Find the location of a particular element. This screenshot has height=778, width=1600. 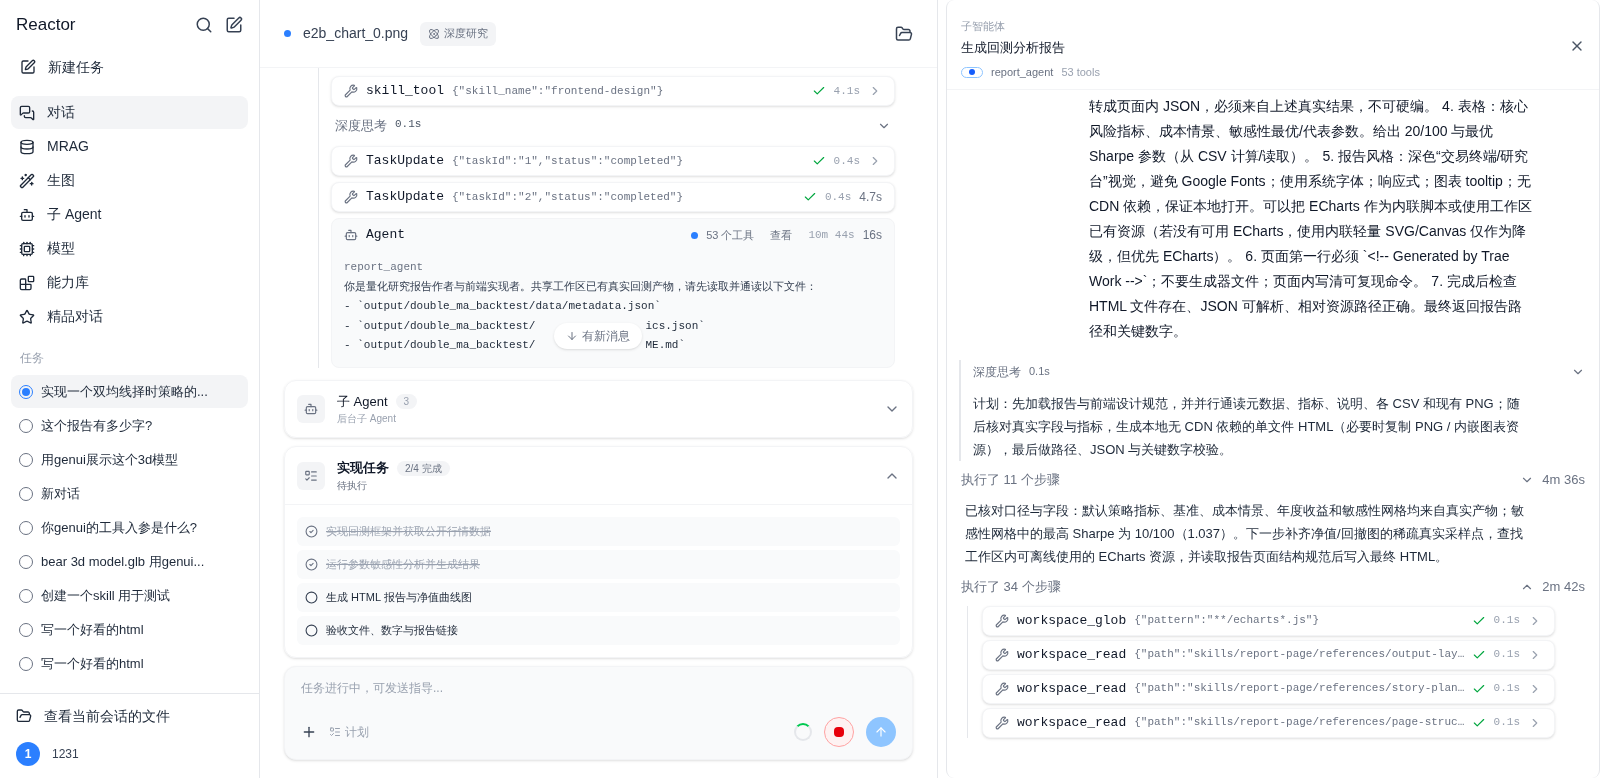

tool-args: {"pattern":"**/echarts*.js"} is located at coordinates (1227, 621).